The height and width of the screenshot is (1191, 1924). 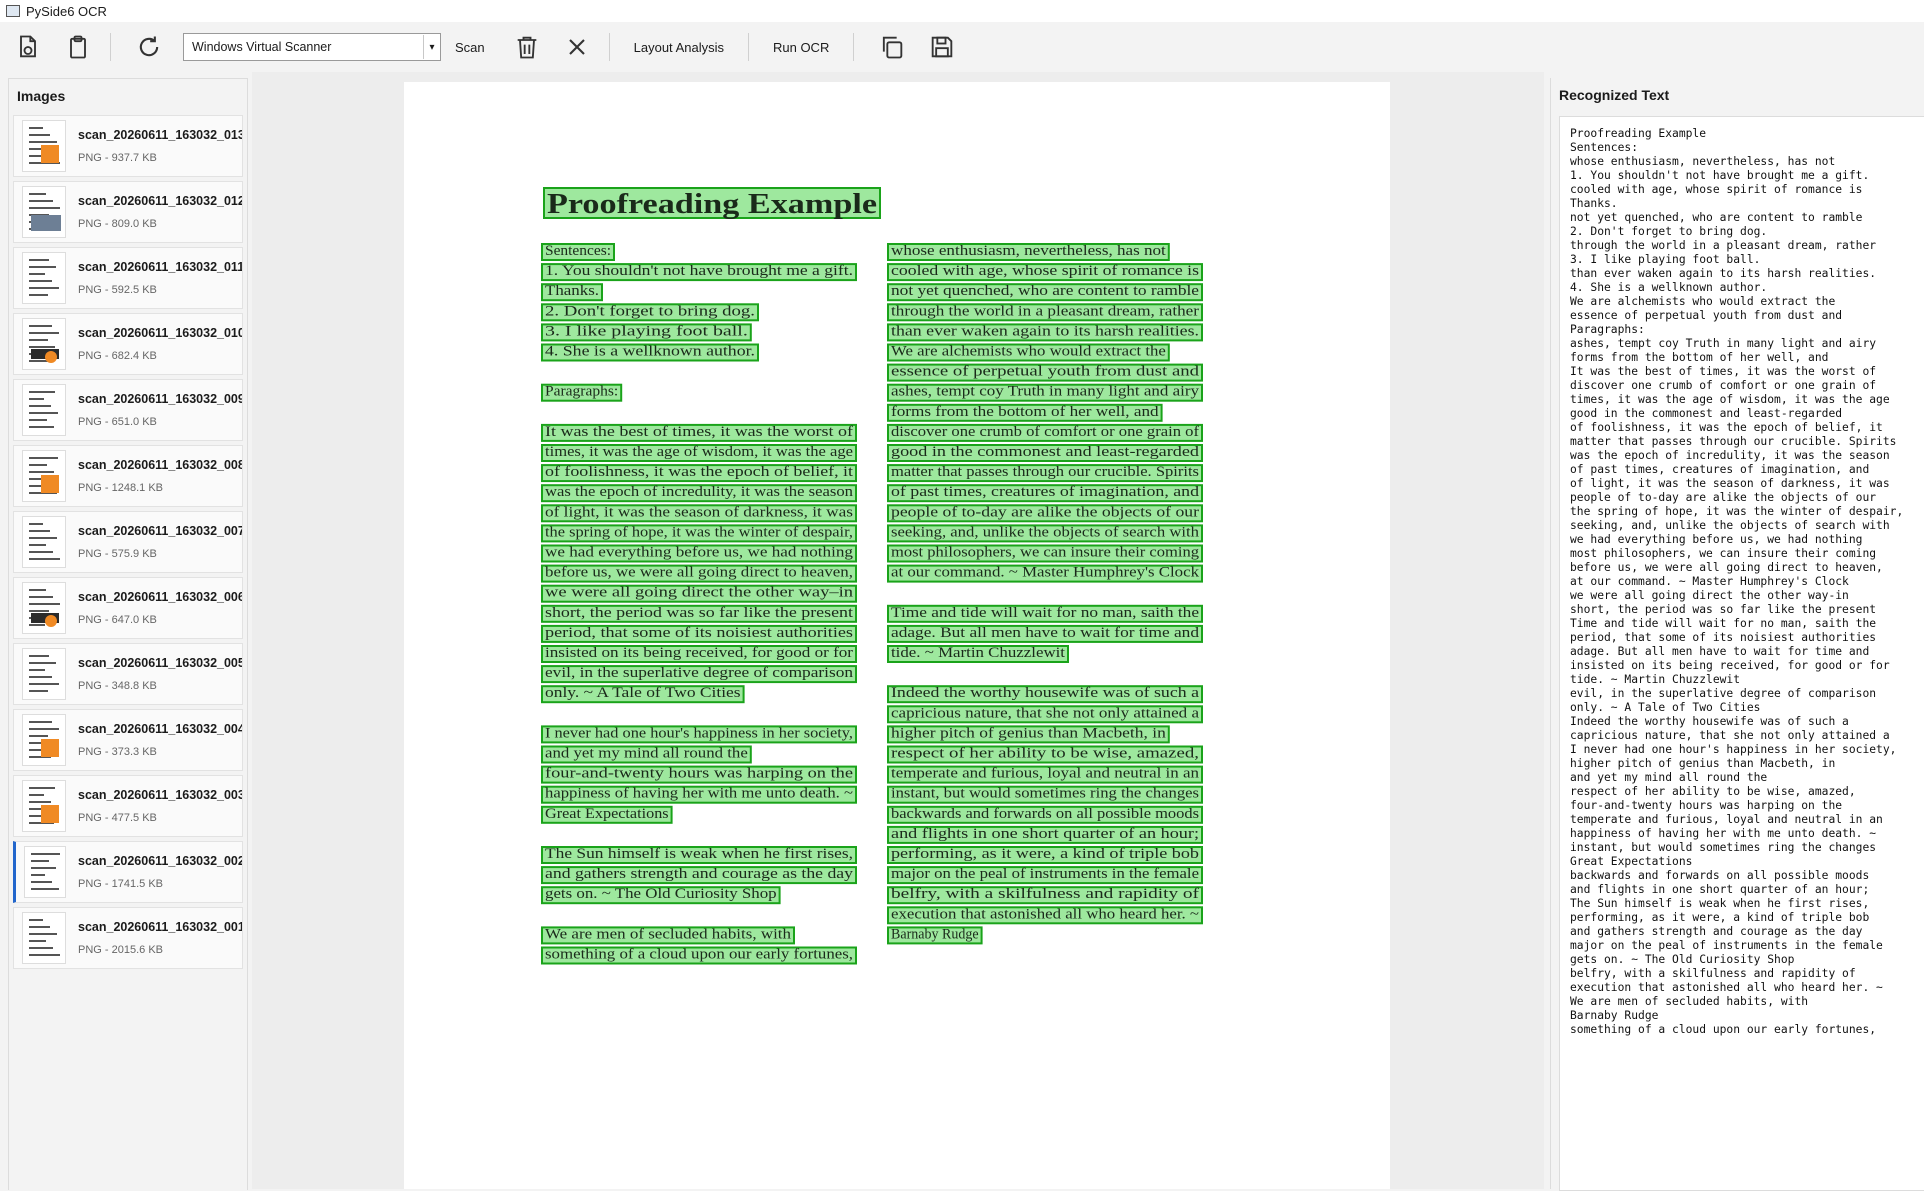 What do you see at coordinates (78, 47) in the screenshot?
I see `paste-button` at bounding box center [78, 47].